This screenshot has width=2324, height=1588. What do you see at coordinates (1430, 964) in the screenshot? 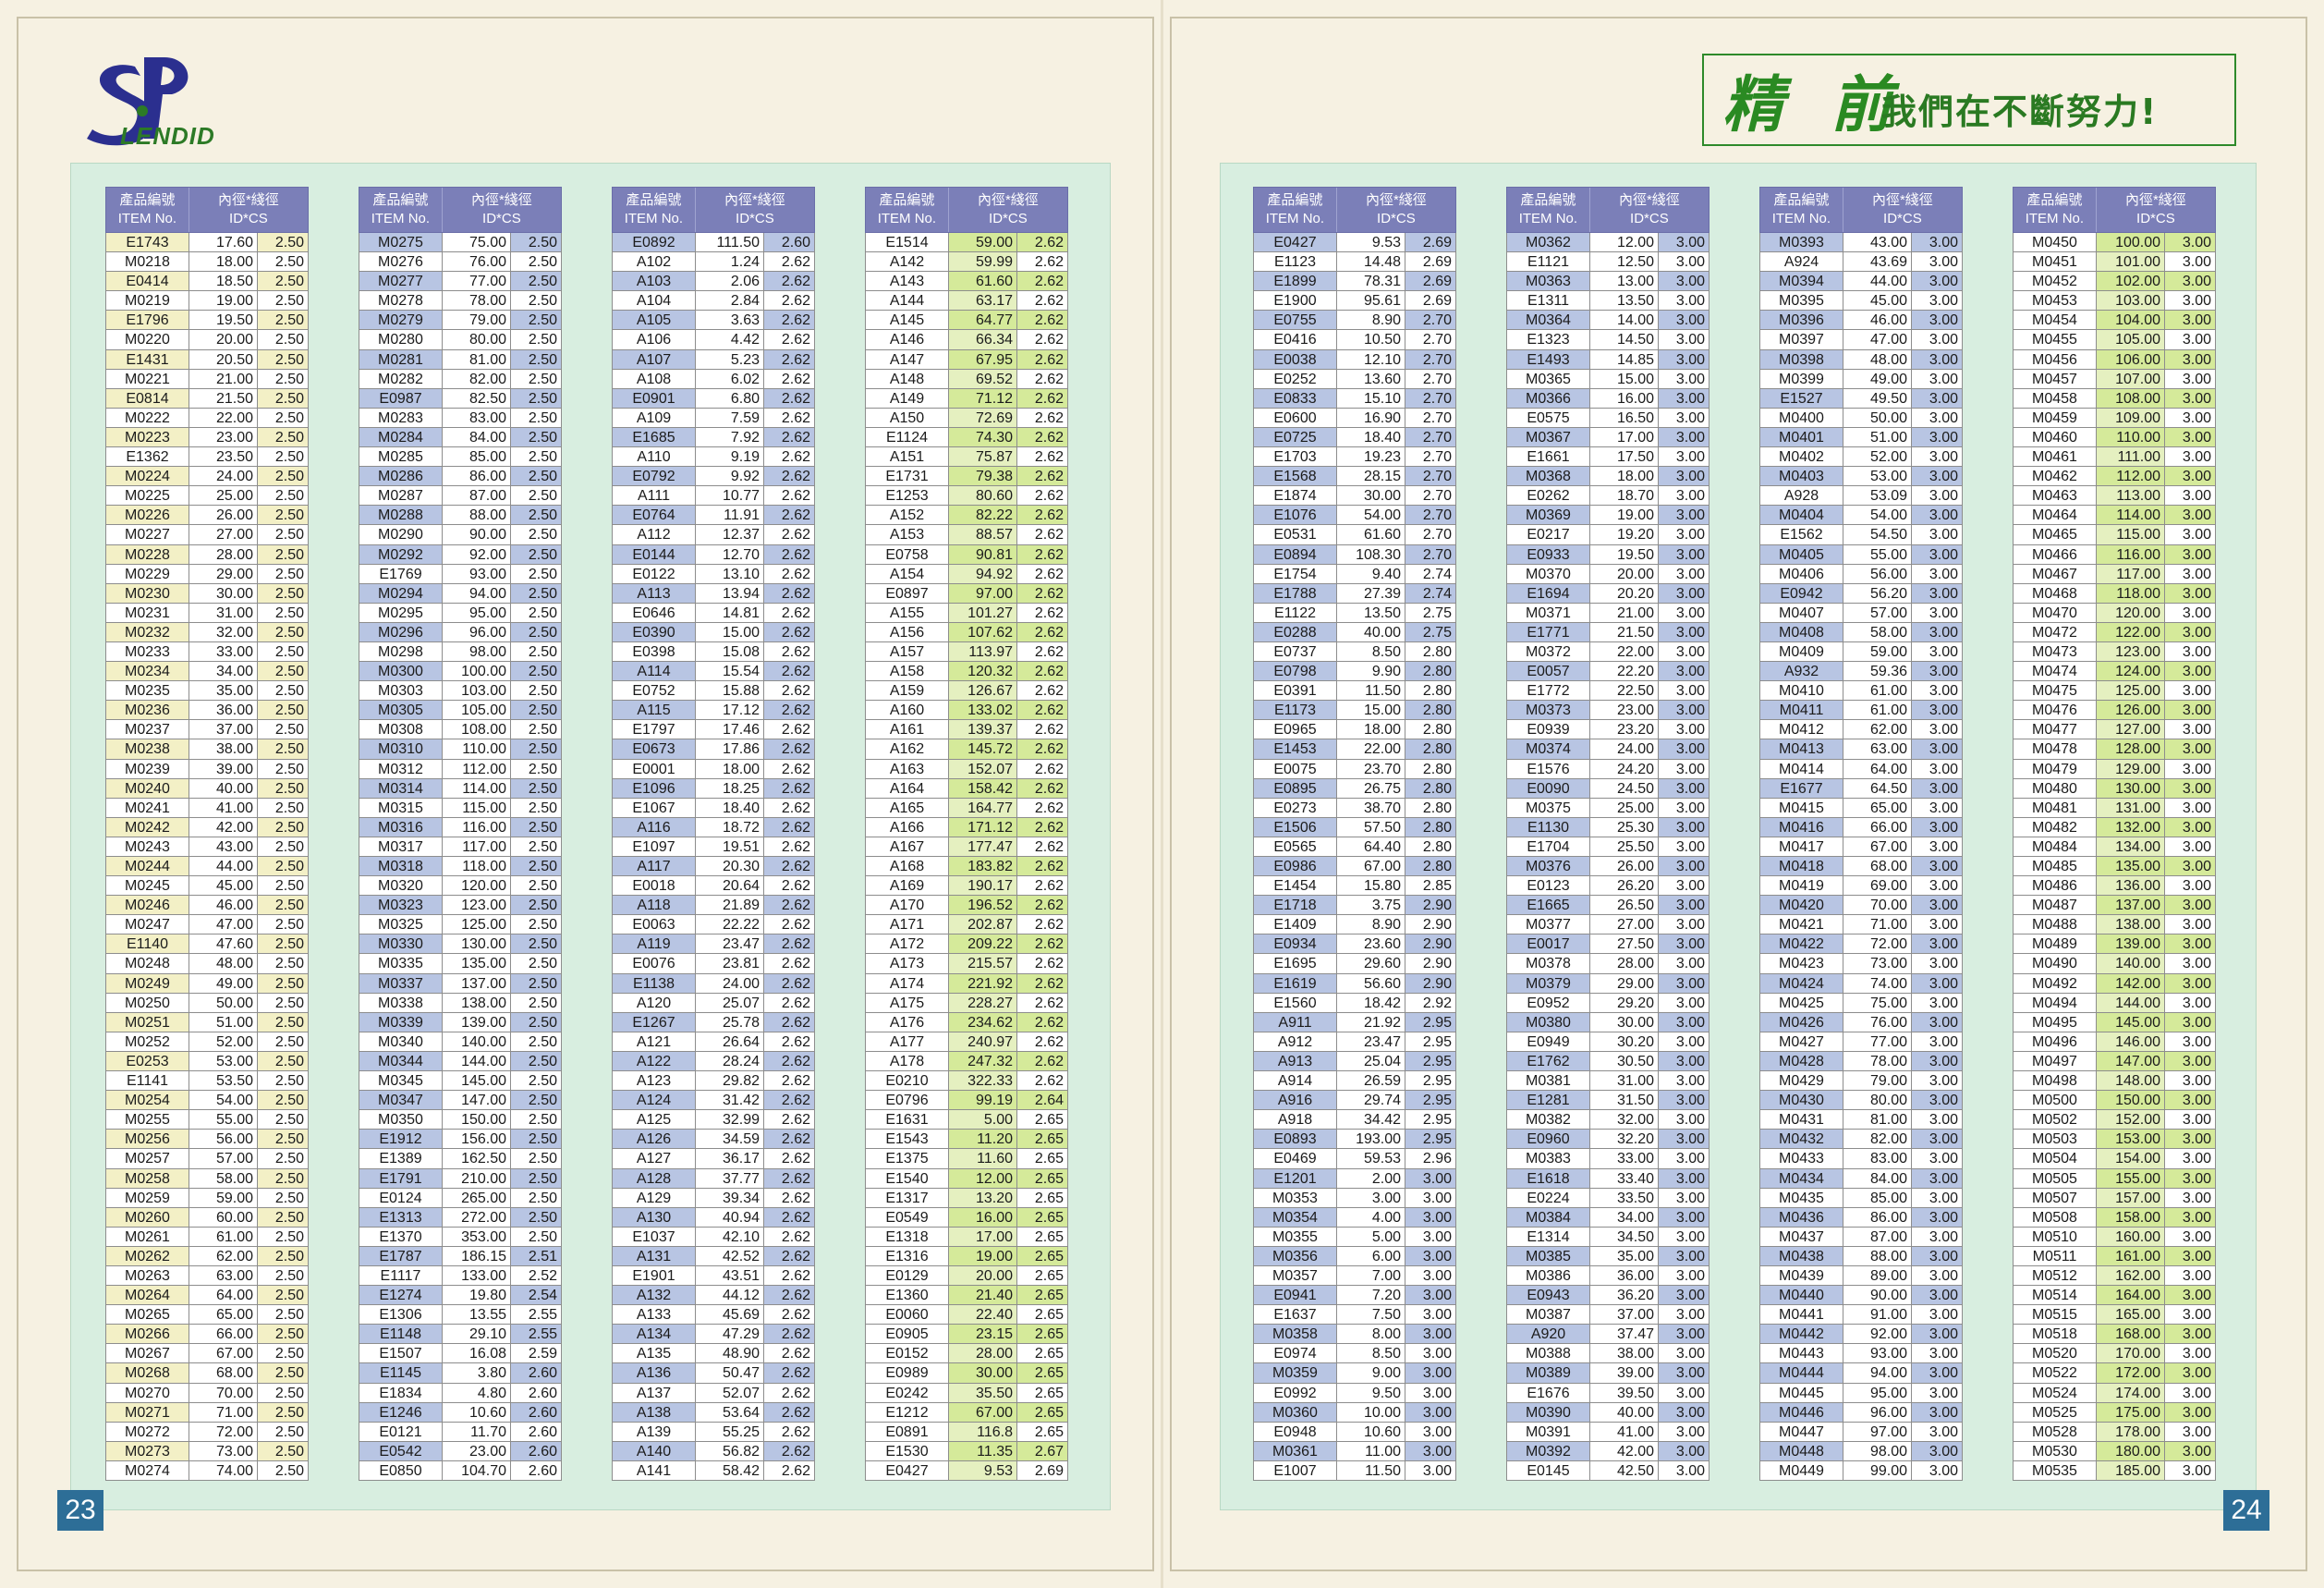
I see `cross-section: 2.90` at bounding box center [1430, 964].